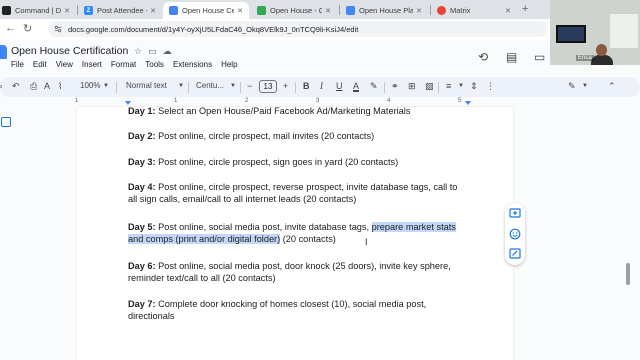 The width and height of the screenshot is (640, 360). What do you see at coordinates (142, 187) in the screenshot?
I see `day-label: Day 4:` at bounding box center [142, 187].